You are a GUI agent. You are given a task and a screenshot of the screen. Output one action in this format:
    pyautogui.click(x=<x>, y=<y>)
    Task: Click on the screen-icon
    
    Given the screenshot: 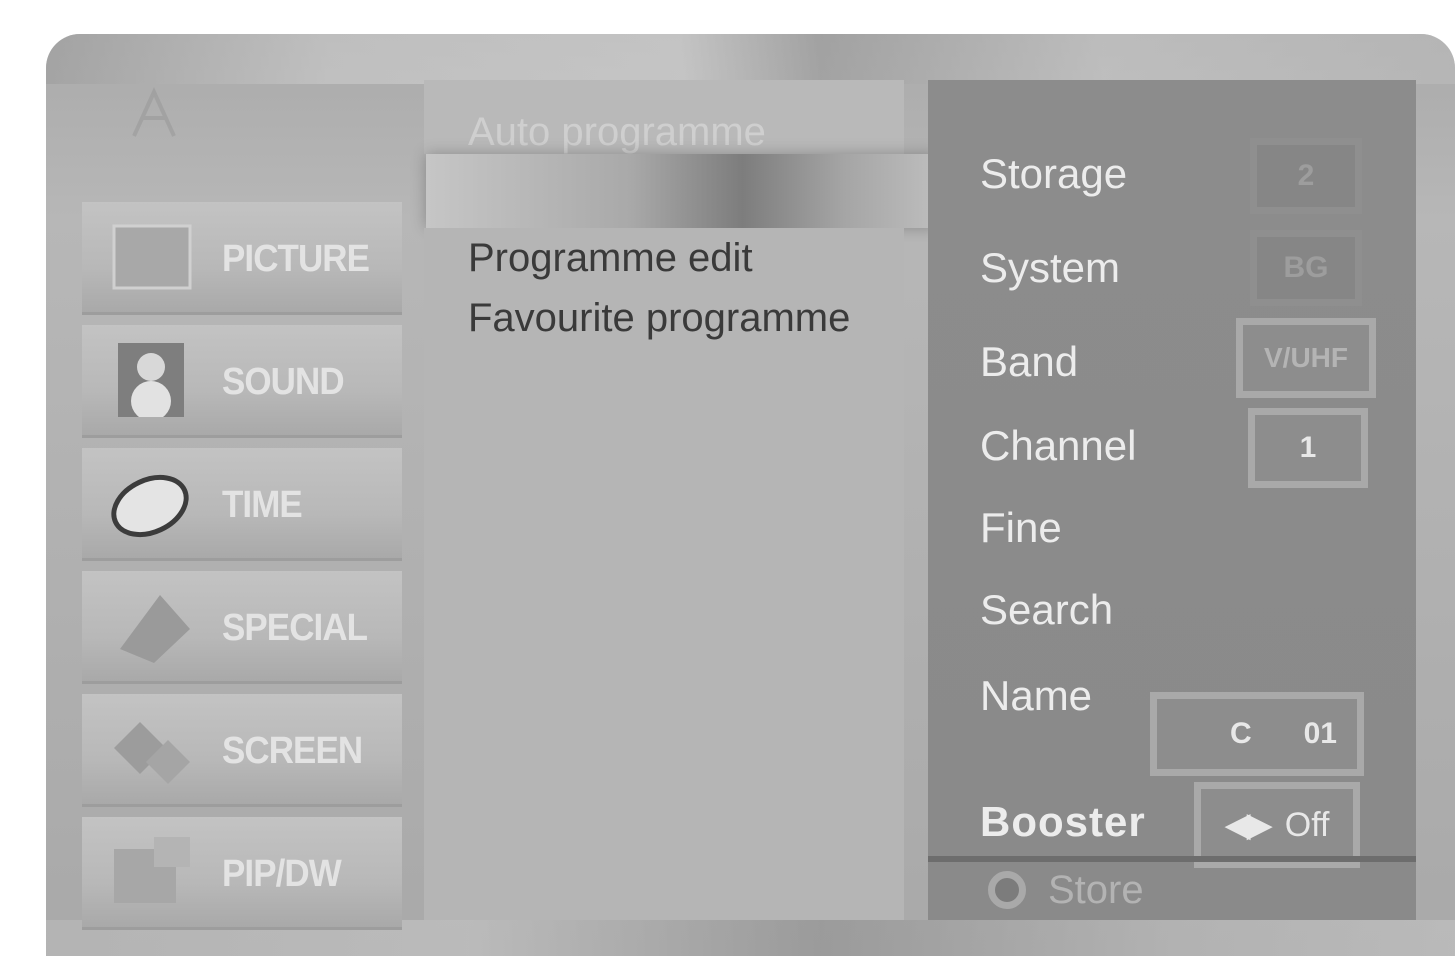 What is the action you would take?
    pyautogui.click(x=152, y=753)
    